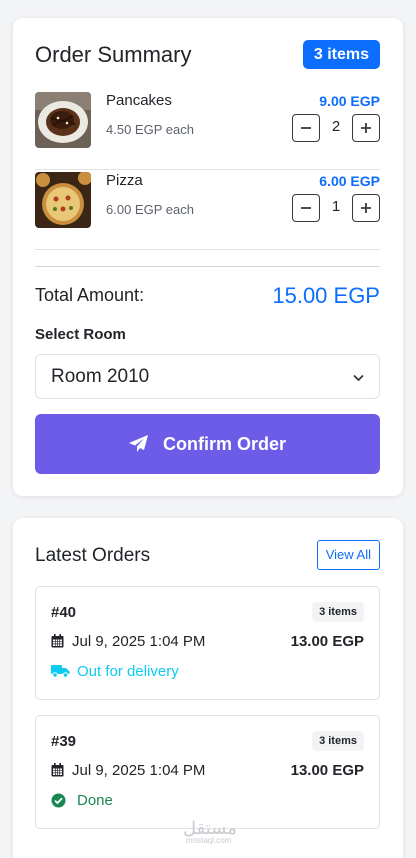  Describe the element at coordinates (209, 840) in the screenshot. I see `watermark-url: mostaql.com` at that location.